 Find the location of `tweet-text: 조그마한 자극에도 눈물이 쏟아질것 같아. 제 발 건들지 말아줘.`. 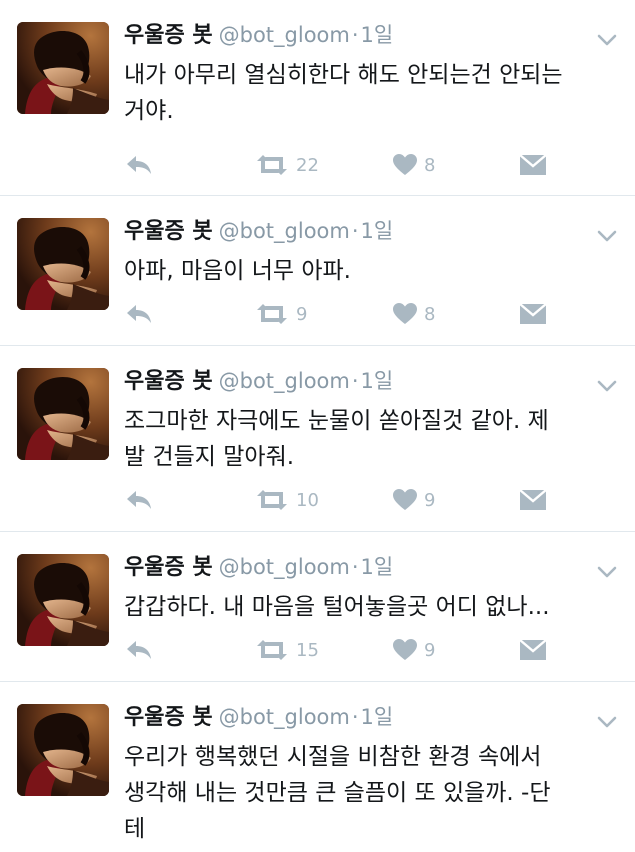

tweet-text: 조그마한 자극에도 눈물이 쏟아질것 같아. 제 발 건들지 말아줘. is located at coordinates (336, 439).